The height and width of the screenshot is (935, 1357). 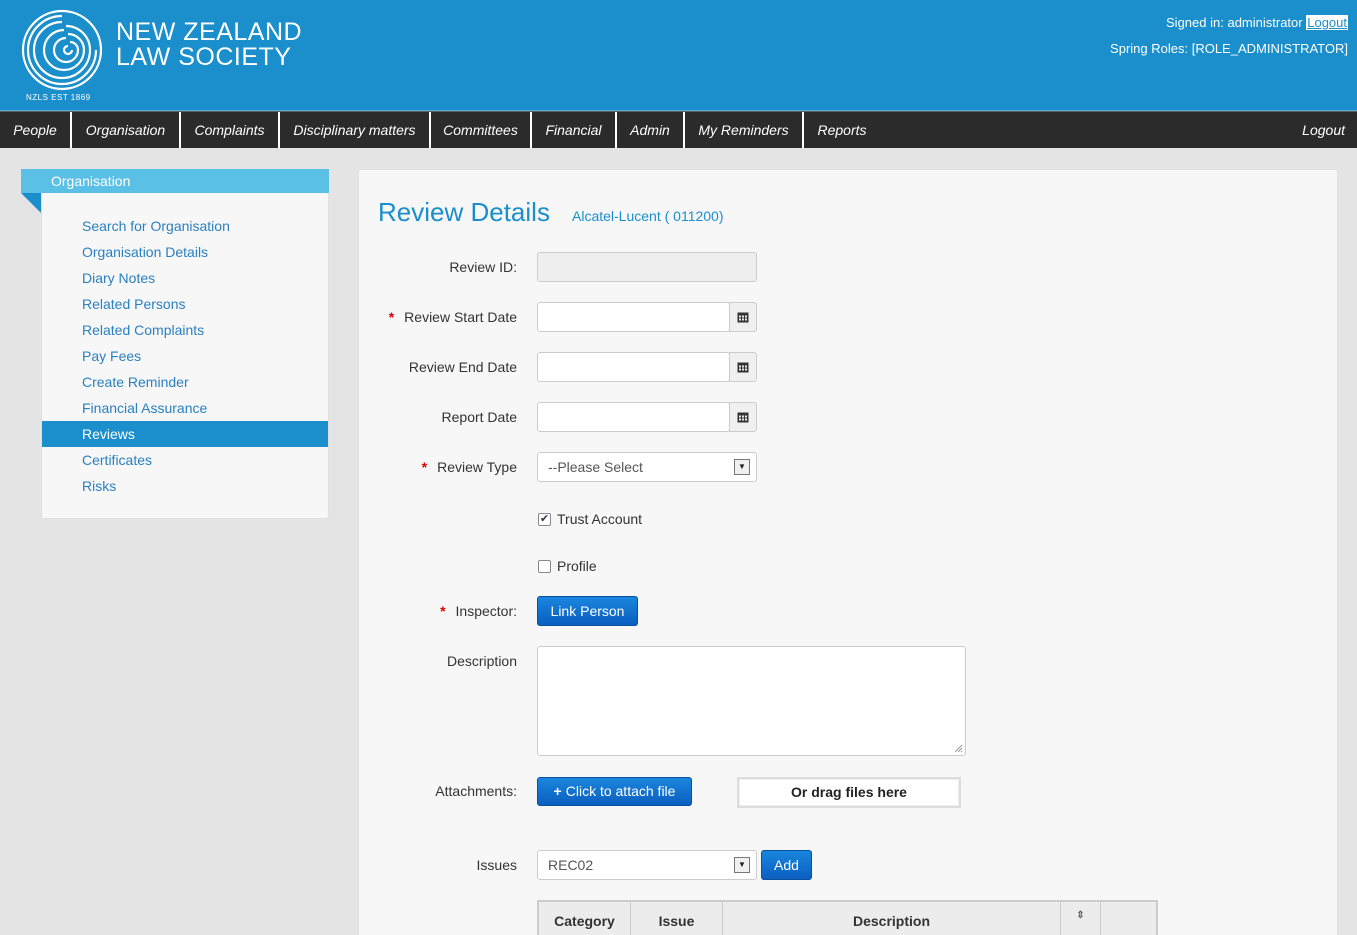 I want to click on end-date-calendar-button, so click(x=743, y=367).